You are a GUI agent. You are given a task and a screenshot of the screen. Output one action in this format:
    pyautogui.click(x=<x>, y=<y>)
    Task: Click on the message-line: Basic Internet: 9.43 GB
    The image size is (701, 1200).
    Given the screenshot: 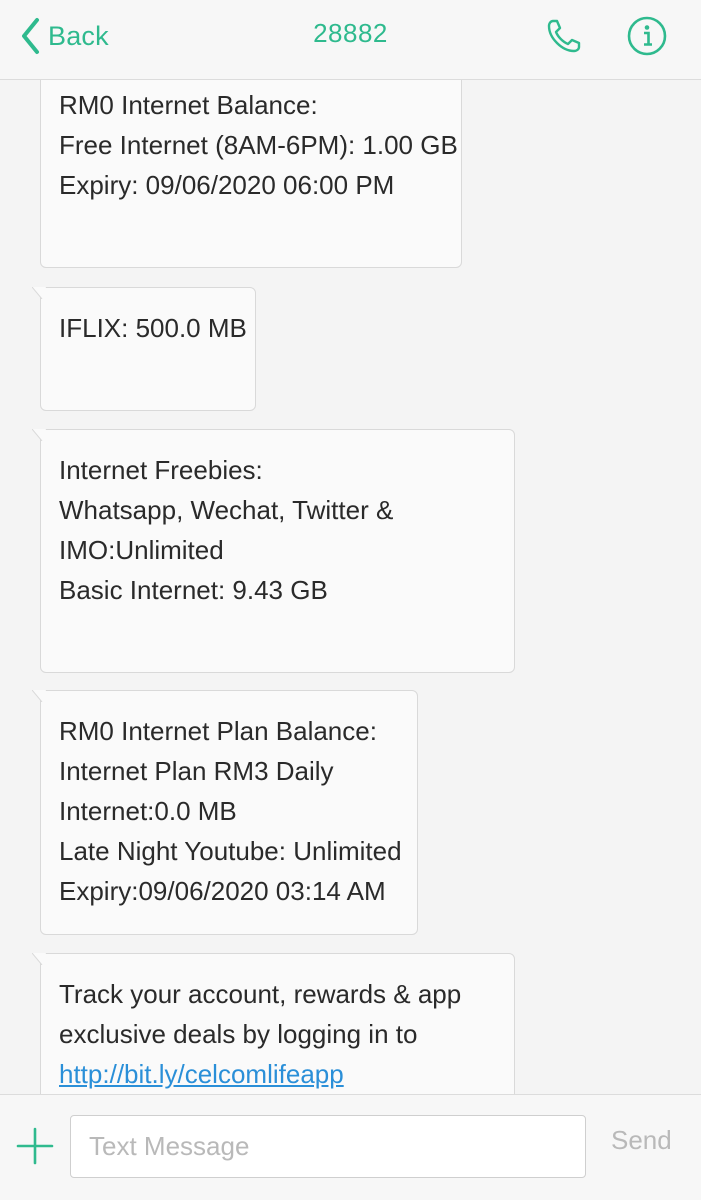 What is the action you would take?
    pyautogui.click(x=193, y=590)
    